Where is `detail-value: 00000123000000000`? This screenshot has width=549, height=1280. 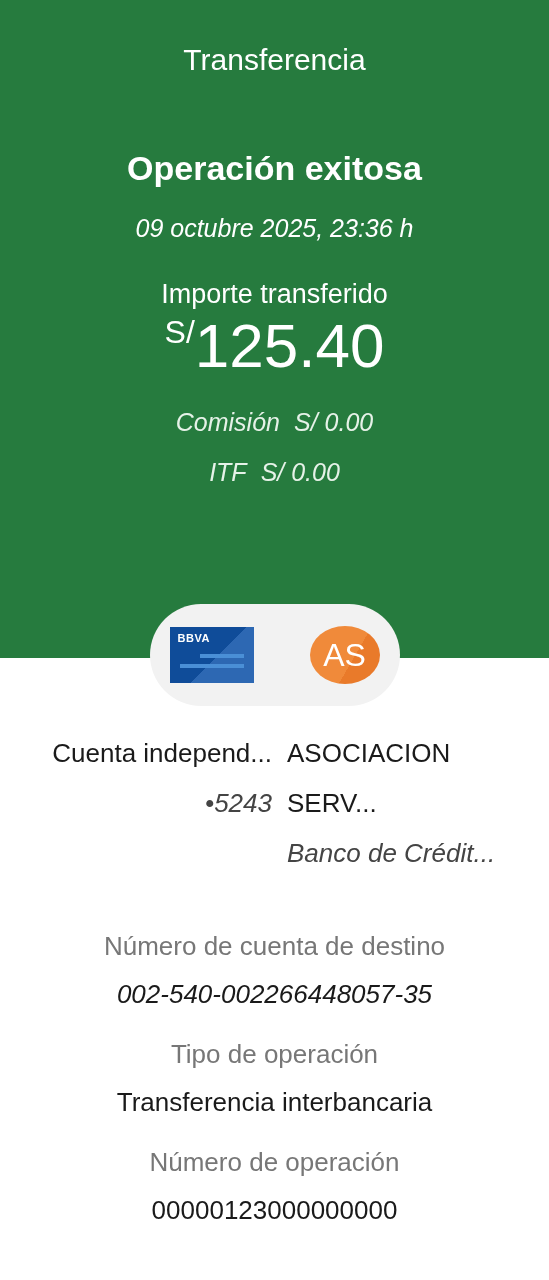 detail-value: 00000123000000000 is located at coordinates (274, 1210).